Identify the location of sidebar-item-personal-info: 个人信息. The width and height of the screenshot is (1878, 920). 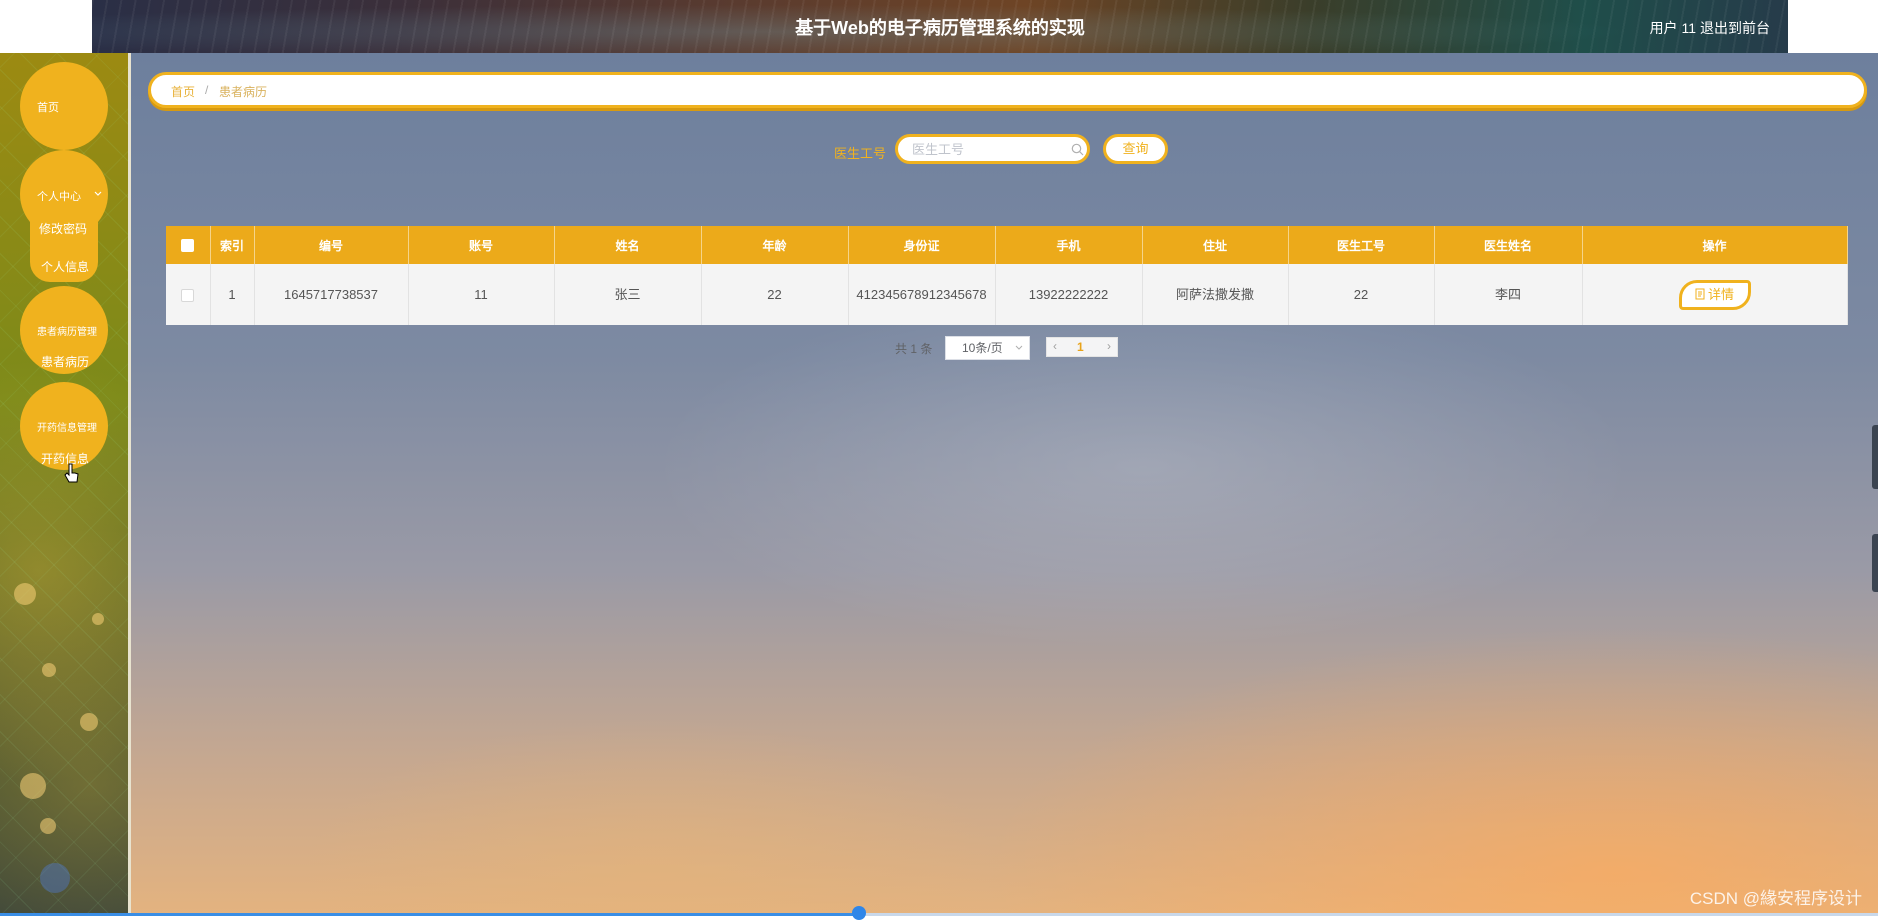
(65, 266).